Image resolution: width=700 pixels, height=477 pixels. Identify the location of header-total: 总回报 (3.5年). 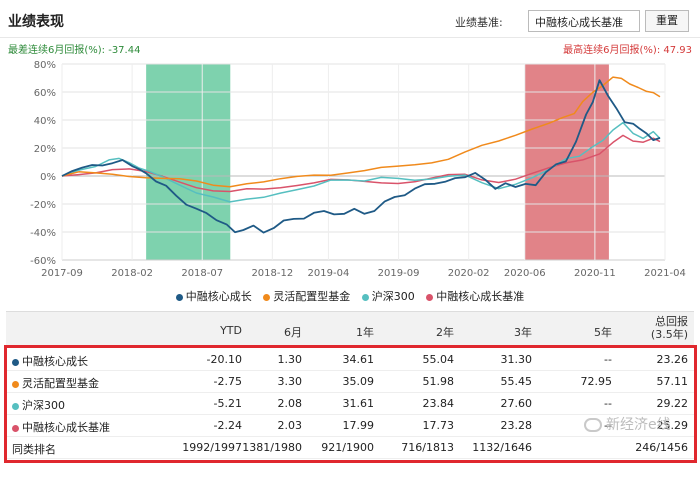
(669, 328).